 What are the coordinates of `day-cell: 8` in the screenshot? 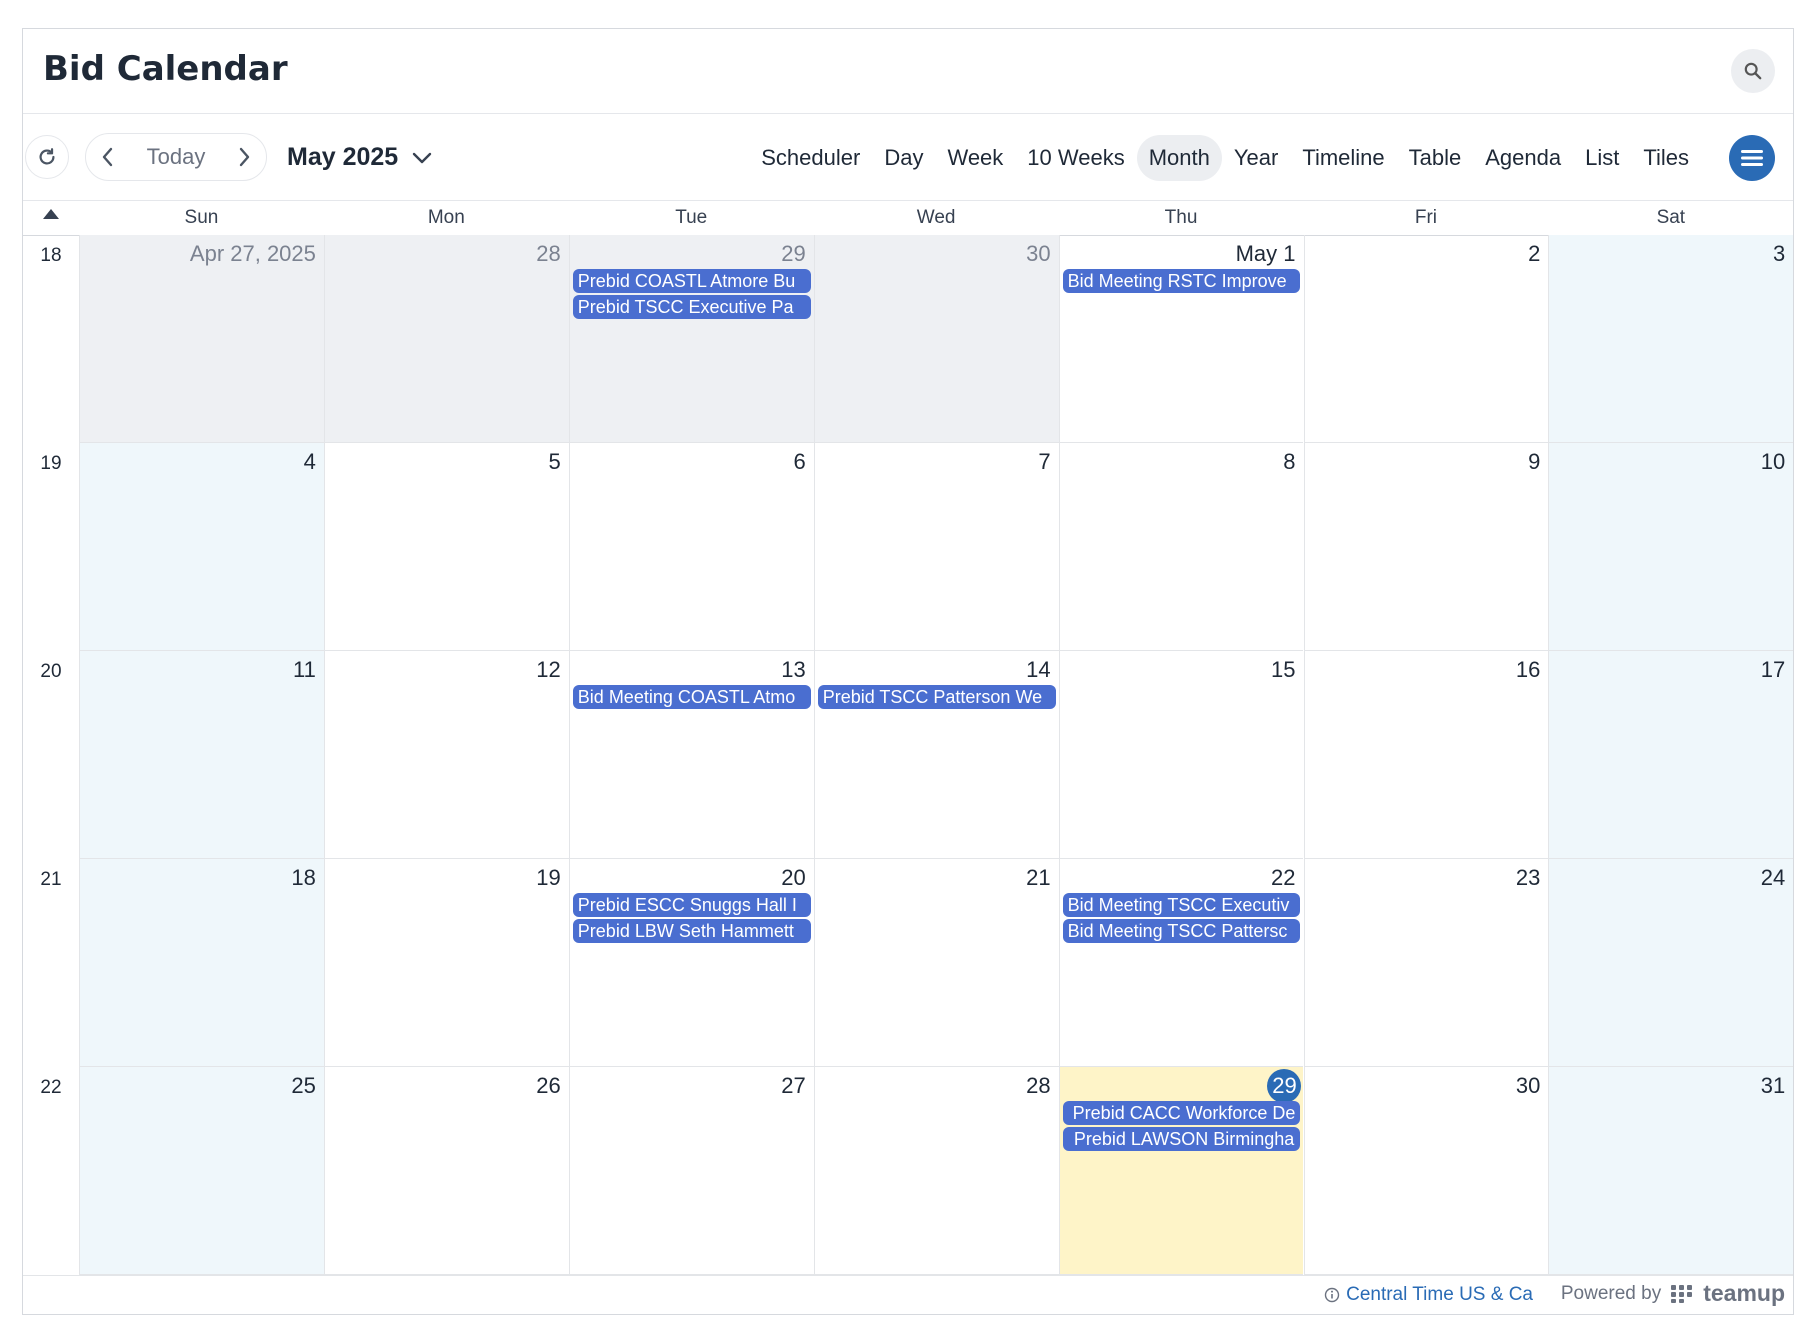 It's located at (1181, 547).